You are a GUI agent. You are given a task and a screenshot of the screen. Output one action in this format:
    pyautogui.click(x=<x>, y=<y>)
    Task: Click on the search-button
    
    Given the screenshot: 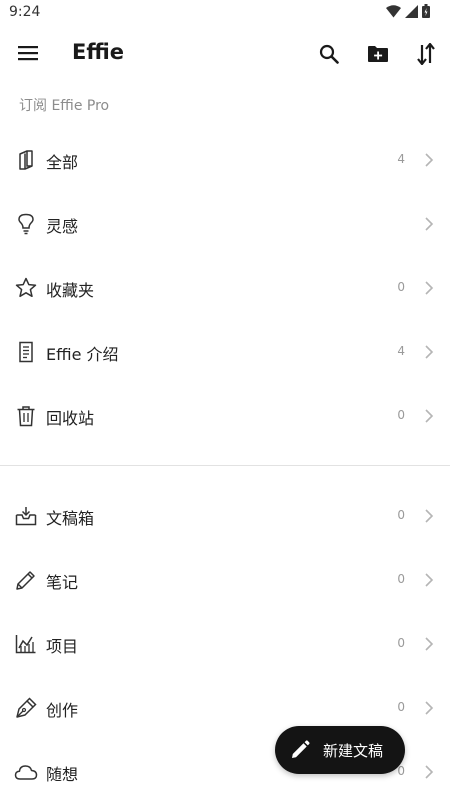 What is the action you would take?
    pyautogui.click(x=329, y=54)
    